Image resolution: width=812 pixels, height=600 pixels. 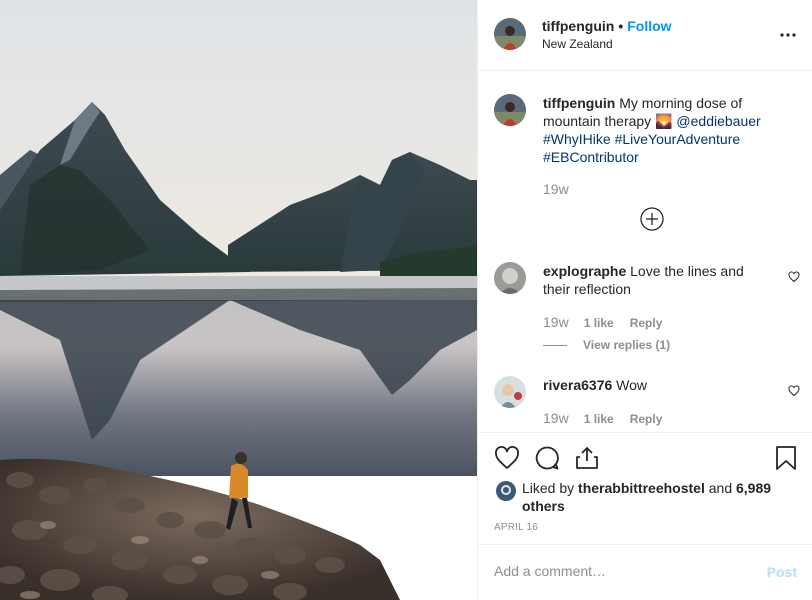 I want to click on add-comment-bar: Post, so click(x=645, y=572).